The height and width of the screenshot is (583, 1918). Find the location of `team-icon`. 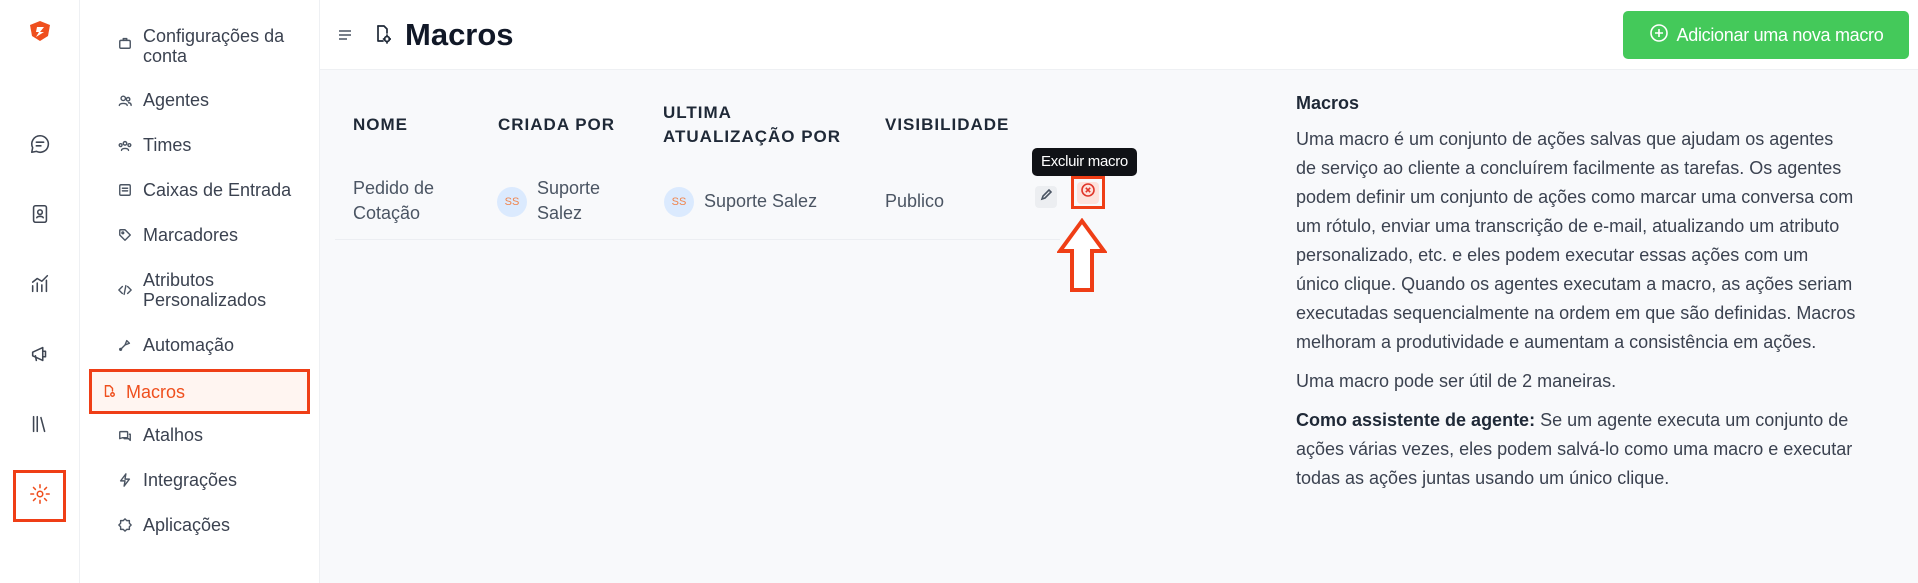

team-icon is located at coordinates (125, 146).